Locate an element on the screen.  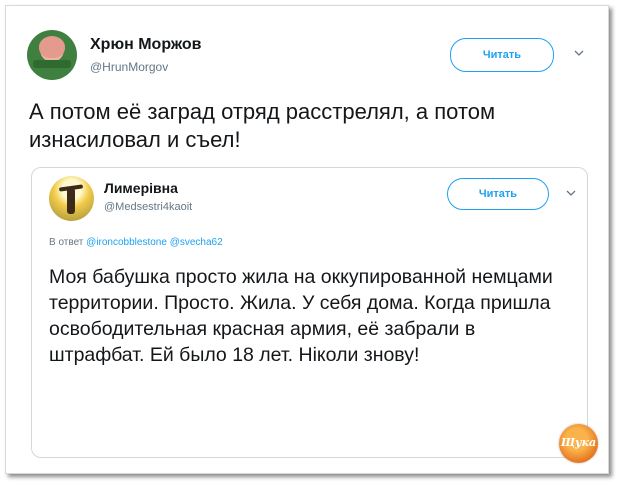
quoted-follow-button: Читать is located at coordinates (498, 194).